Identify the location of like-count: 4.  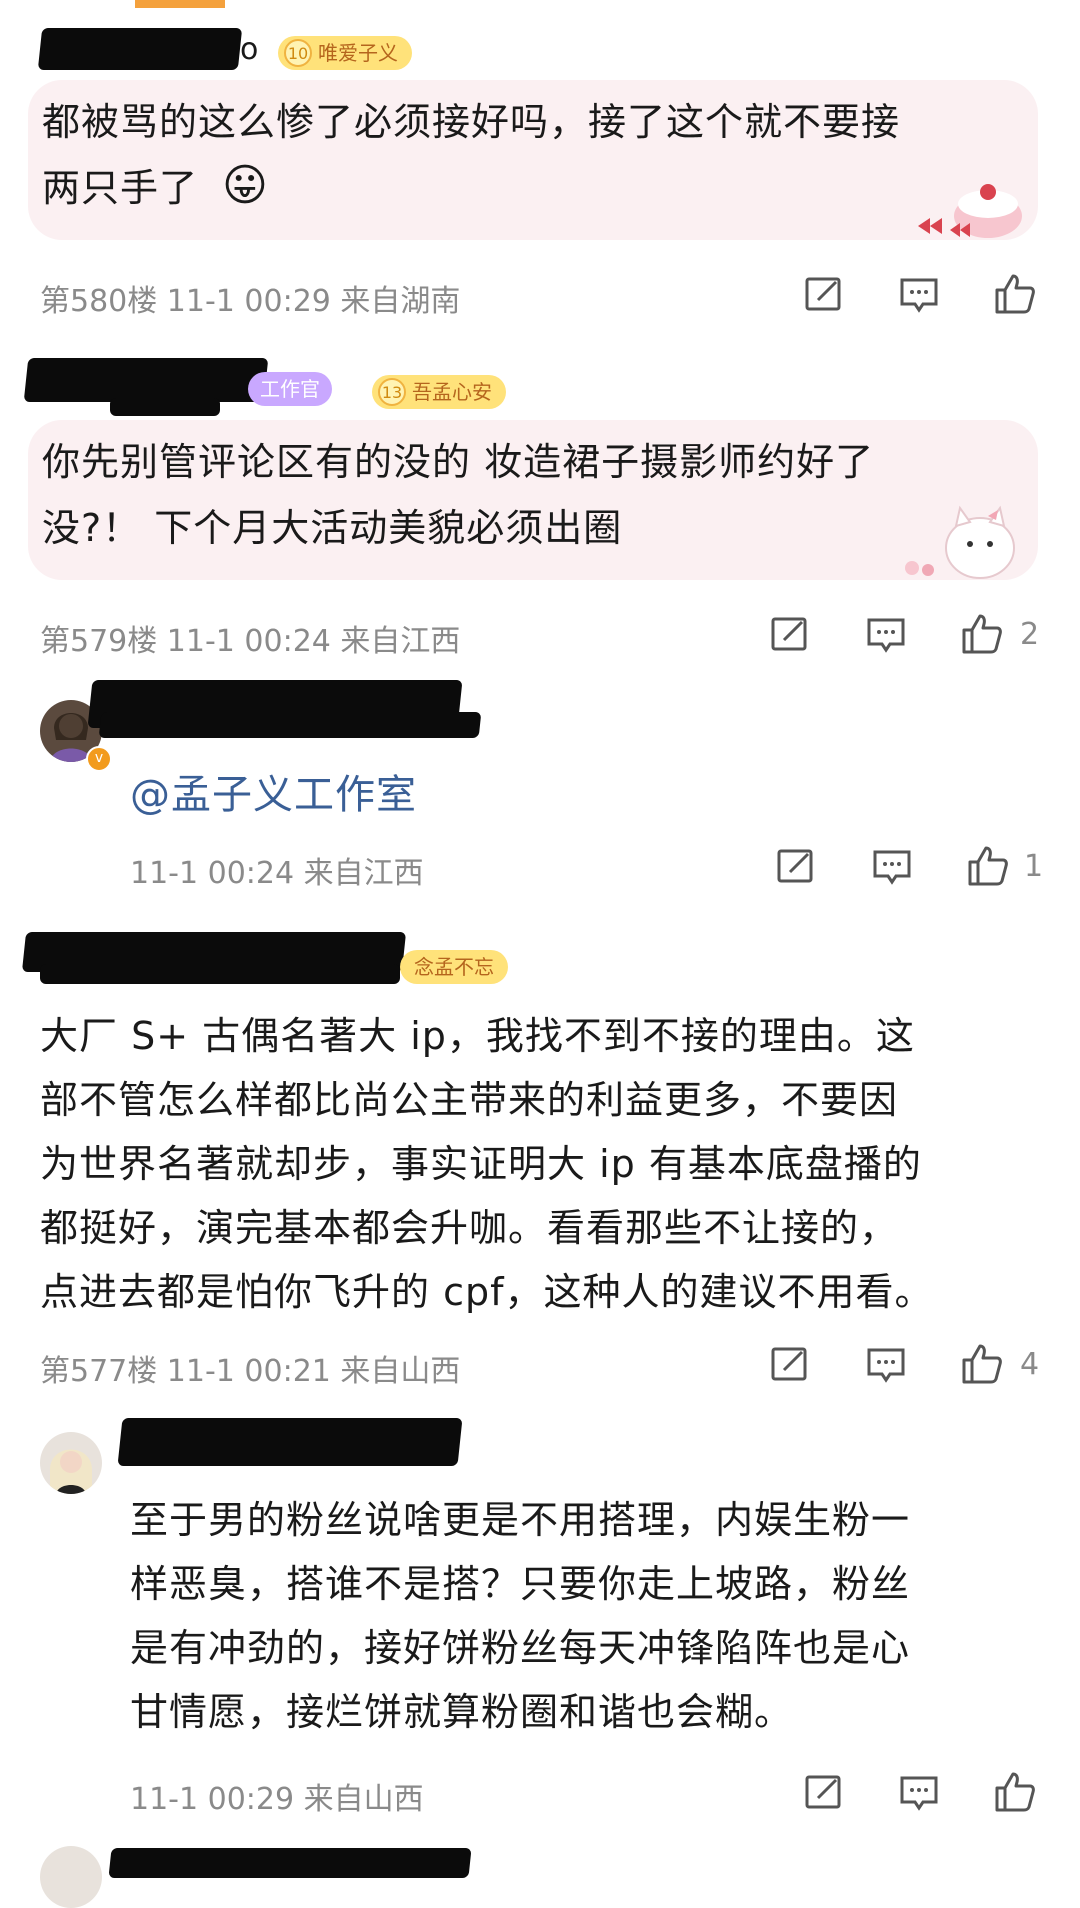
(1030, 1364).